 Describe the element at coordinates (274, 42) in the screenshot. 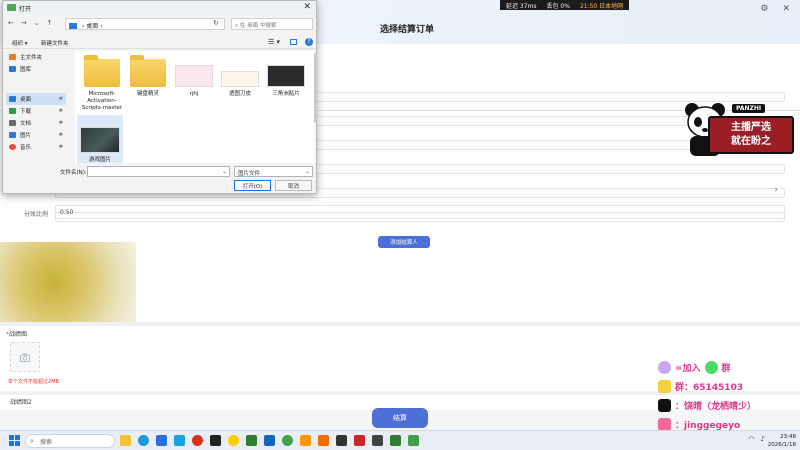

I see `view-options-button: ☰ ▾` at that location.